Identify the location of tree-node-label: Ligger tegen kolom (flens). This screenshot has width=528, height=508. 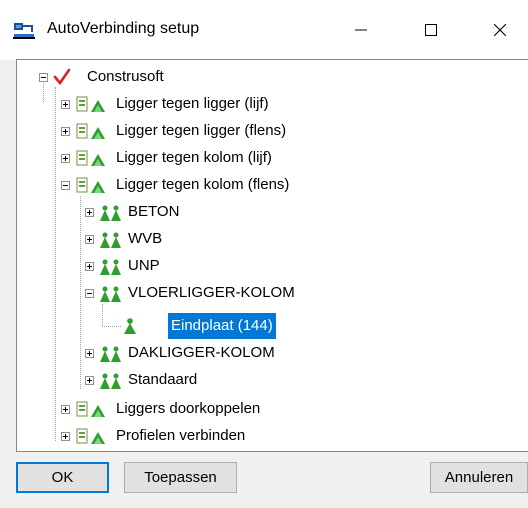
(203, 184).